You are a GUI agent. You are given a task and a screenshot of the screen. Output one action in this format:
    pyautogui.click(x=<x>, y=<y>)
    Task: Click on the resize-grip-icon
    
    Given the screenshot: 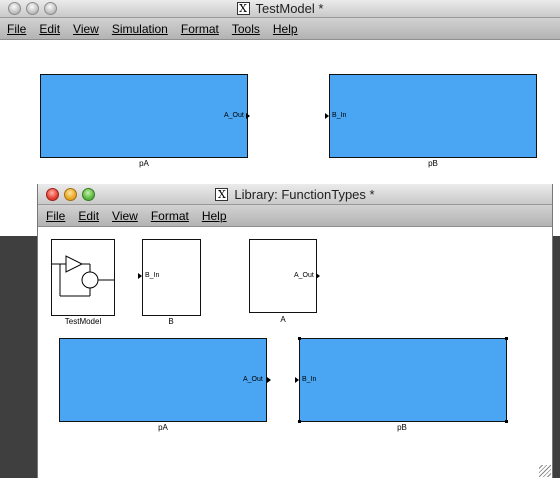 What is the action you would take?
    pyautogui.click(x=545, y=471)
    